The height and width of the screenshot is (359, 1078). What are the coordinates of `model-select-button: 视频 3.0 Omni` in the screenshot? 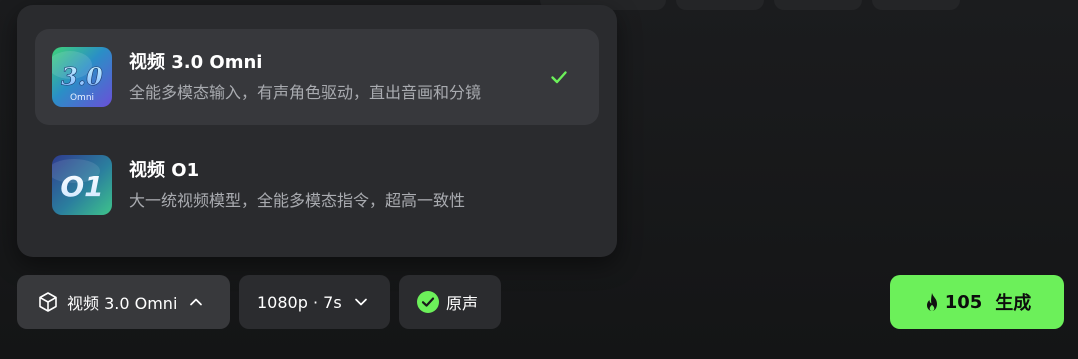 It's located at (123, 302).